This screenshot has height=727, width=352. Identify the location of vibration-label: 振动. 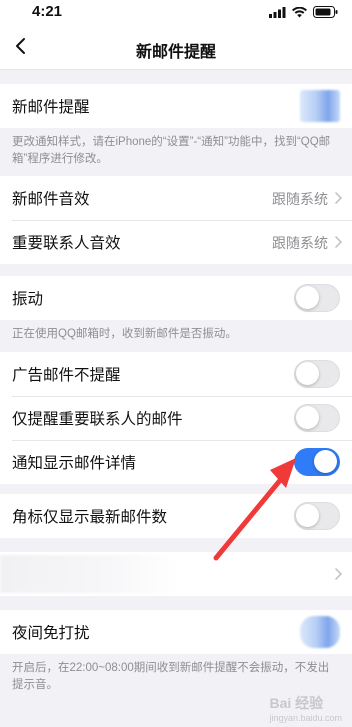
(28, 299).